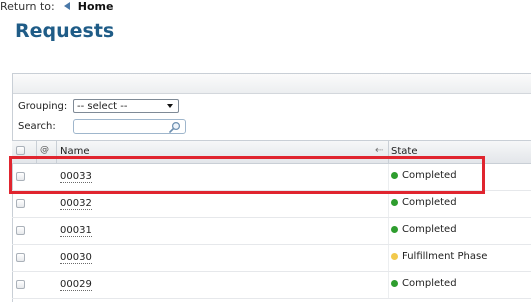 Image resolution: width=531 pixels, height=302 pixels. I want to click on table-header: @ Name ⇠ State, so click(271, 152).